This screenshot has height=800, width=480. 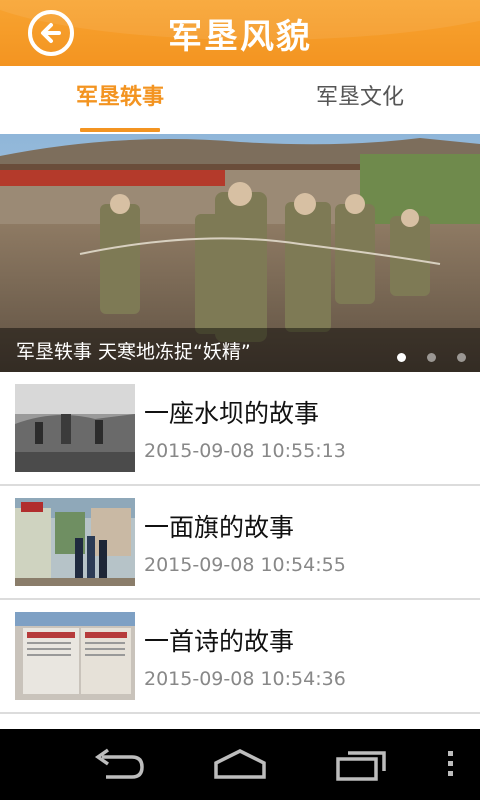 What do you see at coordinates (360, 100) in the screenshot?
I see `tab-military-culture: 军垦文化` at bounding box center [360, 100].